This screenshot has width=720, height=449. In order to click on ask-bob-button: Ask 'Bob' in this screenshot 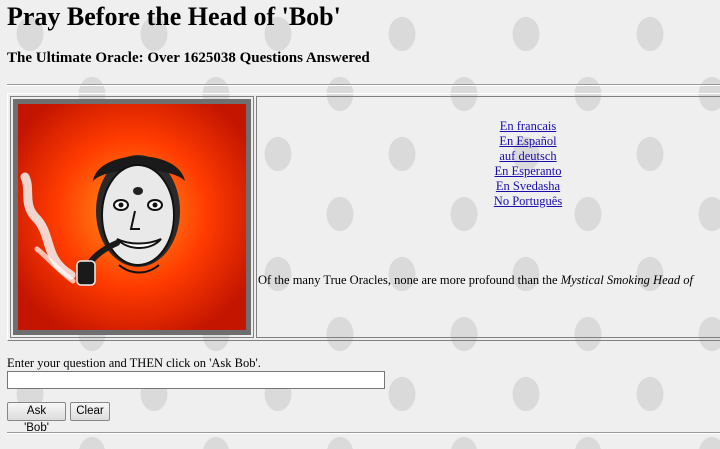, I will do `click(36, 418)`.